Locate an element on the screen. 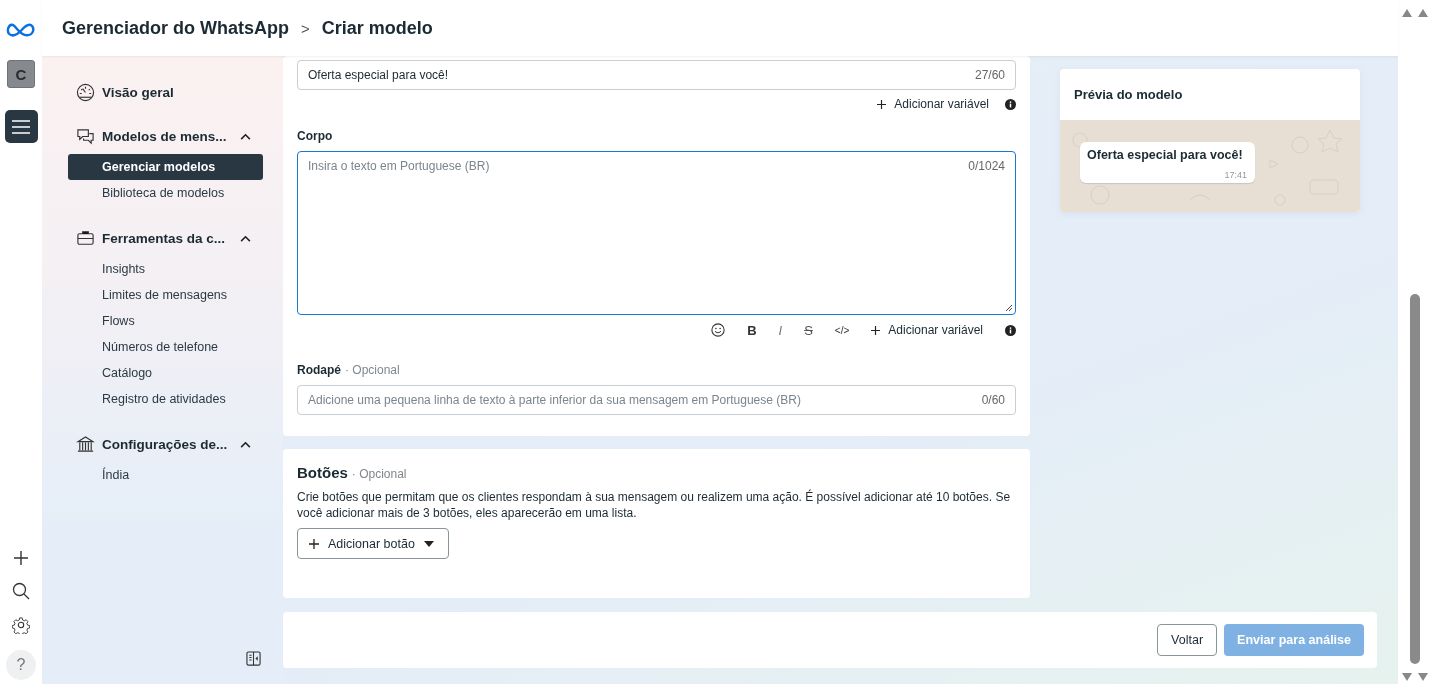 This screenshot has width=1432, height=684. message-text: Oferta especial para você! is located at coordinates (1165, 155).